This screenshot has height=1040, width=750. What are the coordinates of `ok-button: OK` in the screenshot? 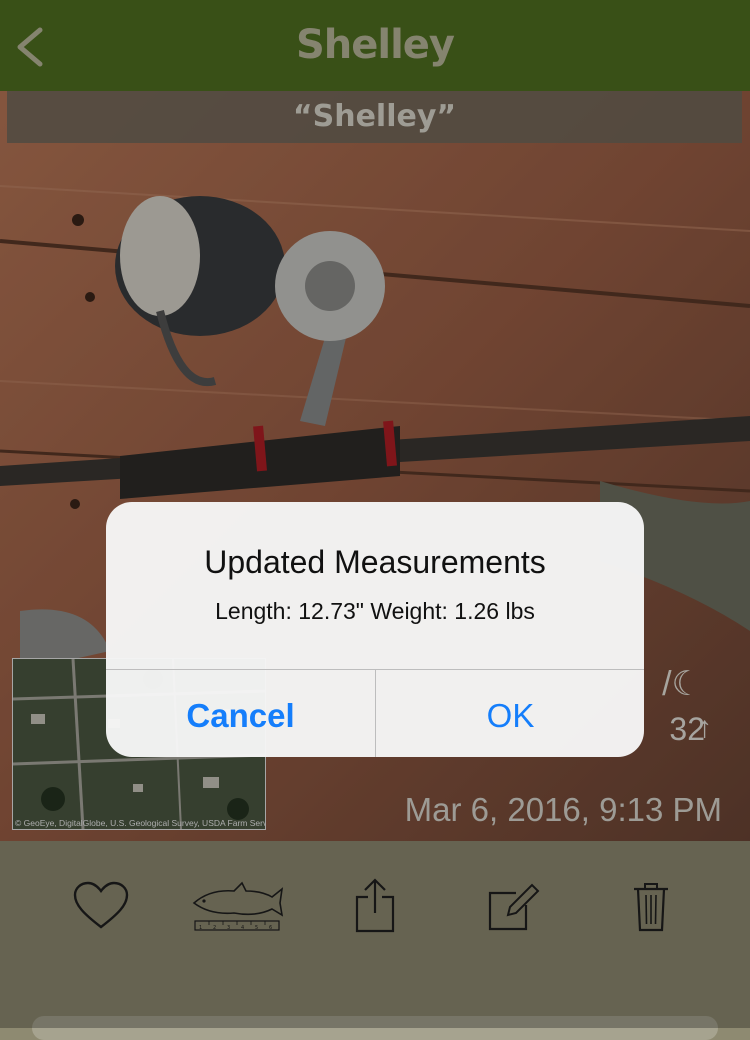 It's located at (510, 713).